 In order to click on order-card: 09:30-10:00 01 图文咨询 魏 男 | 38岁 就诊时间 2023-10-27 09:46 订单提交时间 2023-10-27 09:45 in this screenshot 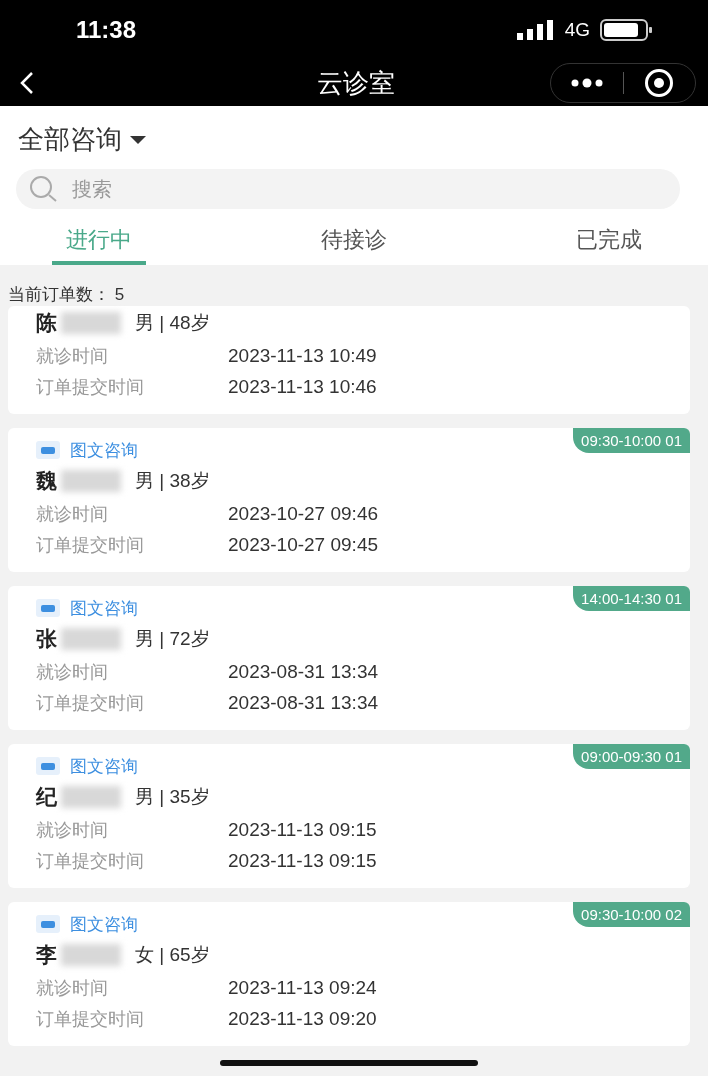, I will do `click(349, 500)`.